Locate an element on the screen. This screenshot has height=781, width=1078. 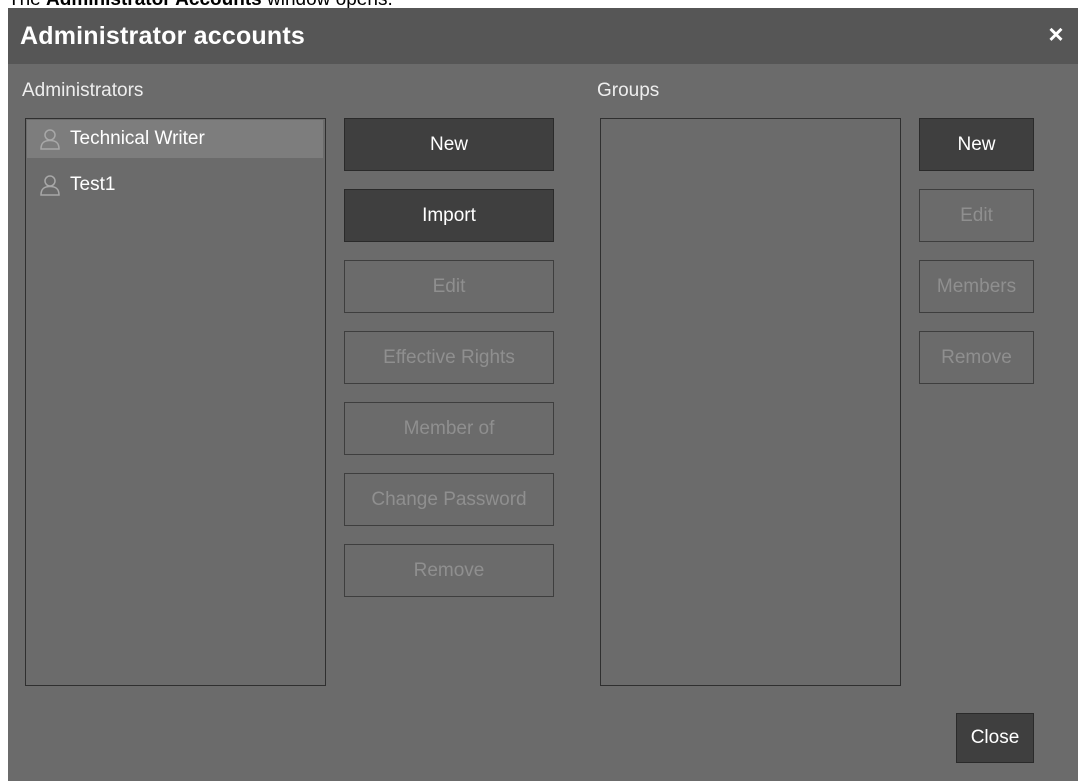
group-edit-button: Edit is located at coordinates (976, 215).